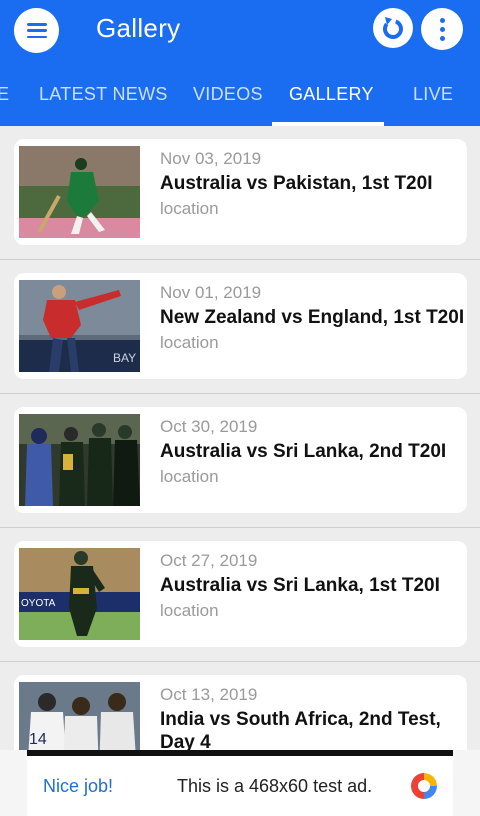  I want to click on tab-gallery: GALLERY, so click(331, 94).